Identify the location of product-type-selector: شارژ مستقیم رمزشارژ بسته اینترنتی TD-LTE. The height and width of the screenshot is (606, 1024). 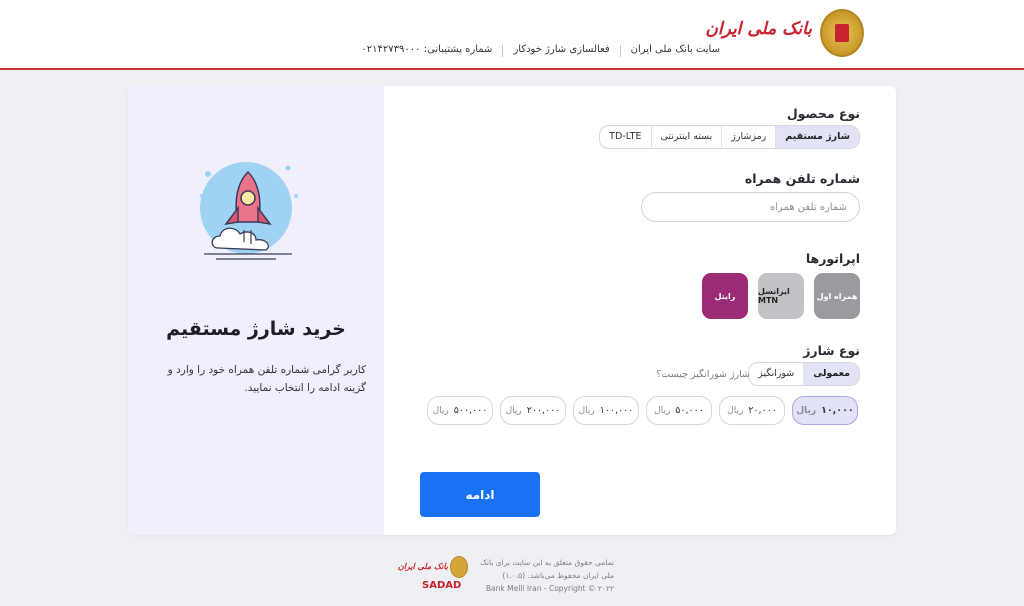
(729, 137).